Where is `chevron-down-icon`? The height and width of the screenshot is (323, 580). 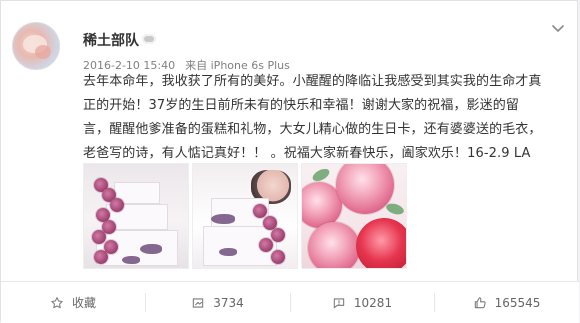 chevron-down-icon is located at coordinates (558, 28).